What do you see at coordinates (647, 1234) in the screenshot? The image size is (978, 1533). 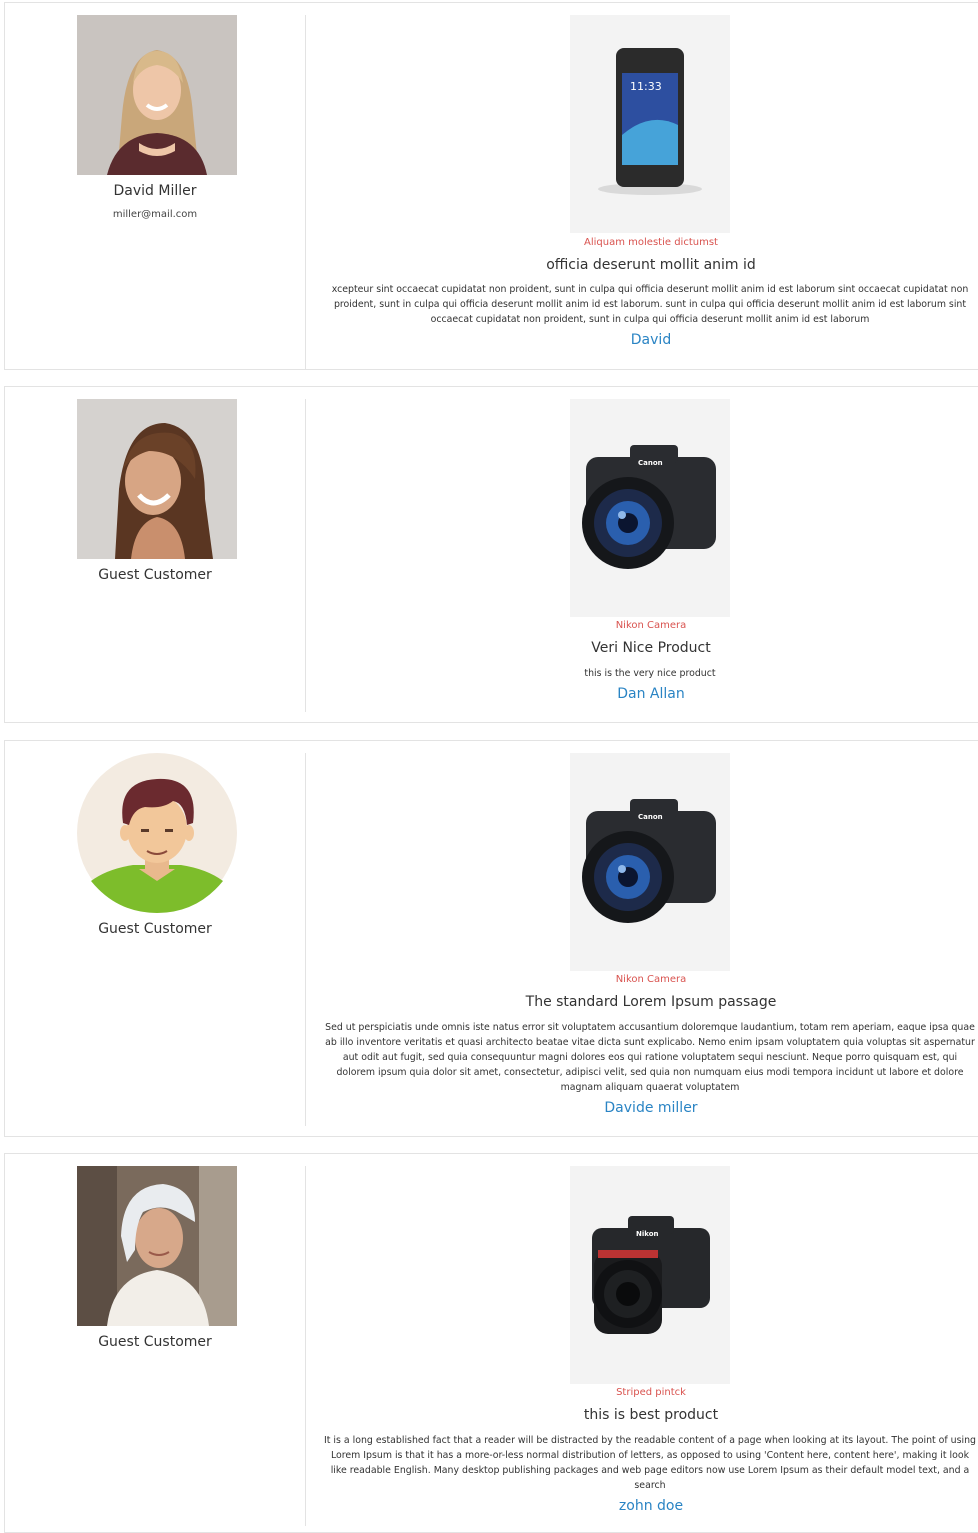 I see `svg-text: Nikon` at bounding box center [647, 1234].